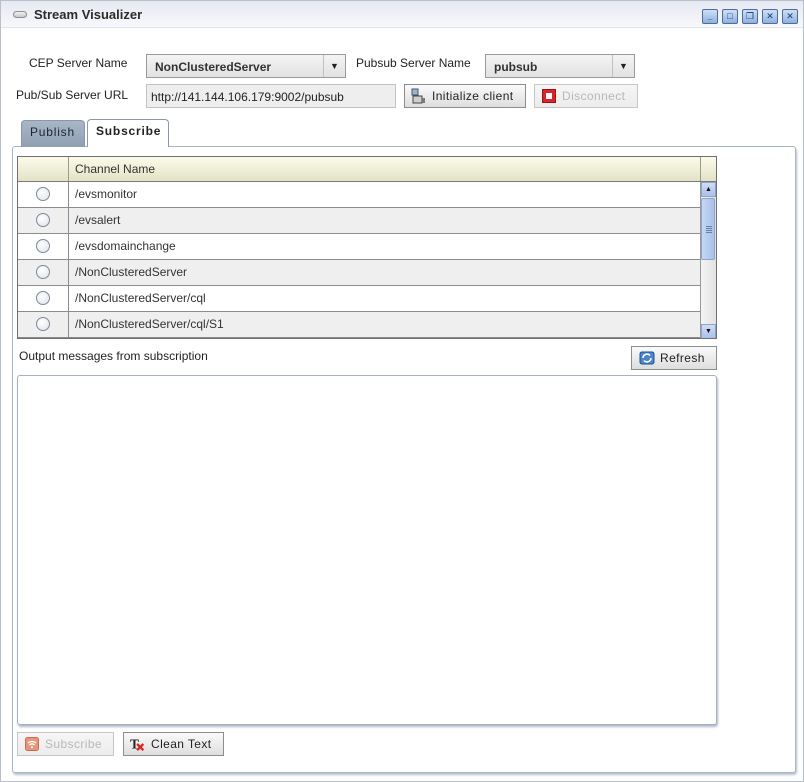 This screenshot has width=804, height=782. Describe the element at coordinates (73, 744) in the screenshot. I see `subscribe-label: Subscribe` at that location.